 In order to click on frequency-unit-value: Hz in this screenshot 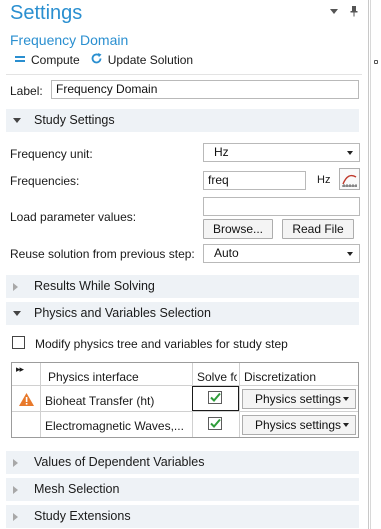, I will do `click(221, 152)`.